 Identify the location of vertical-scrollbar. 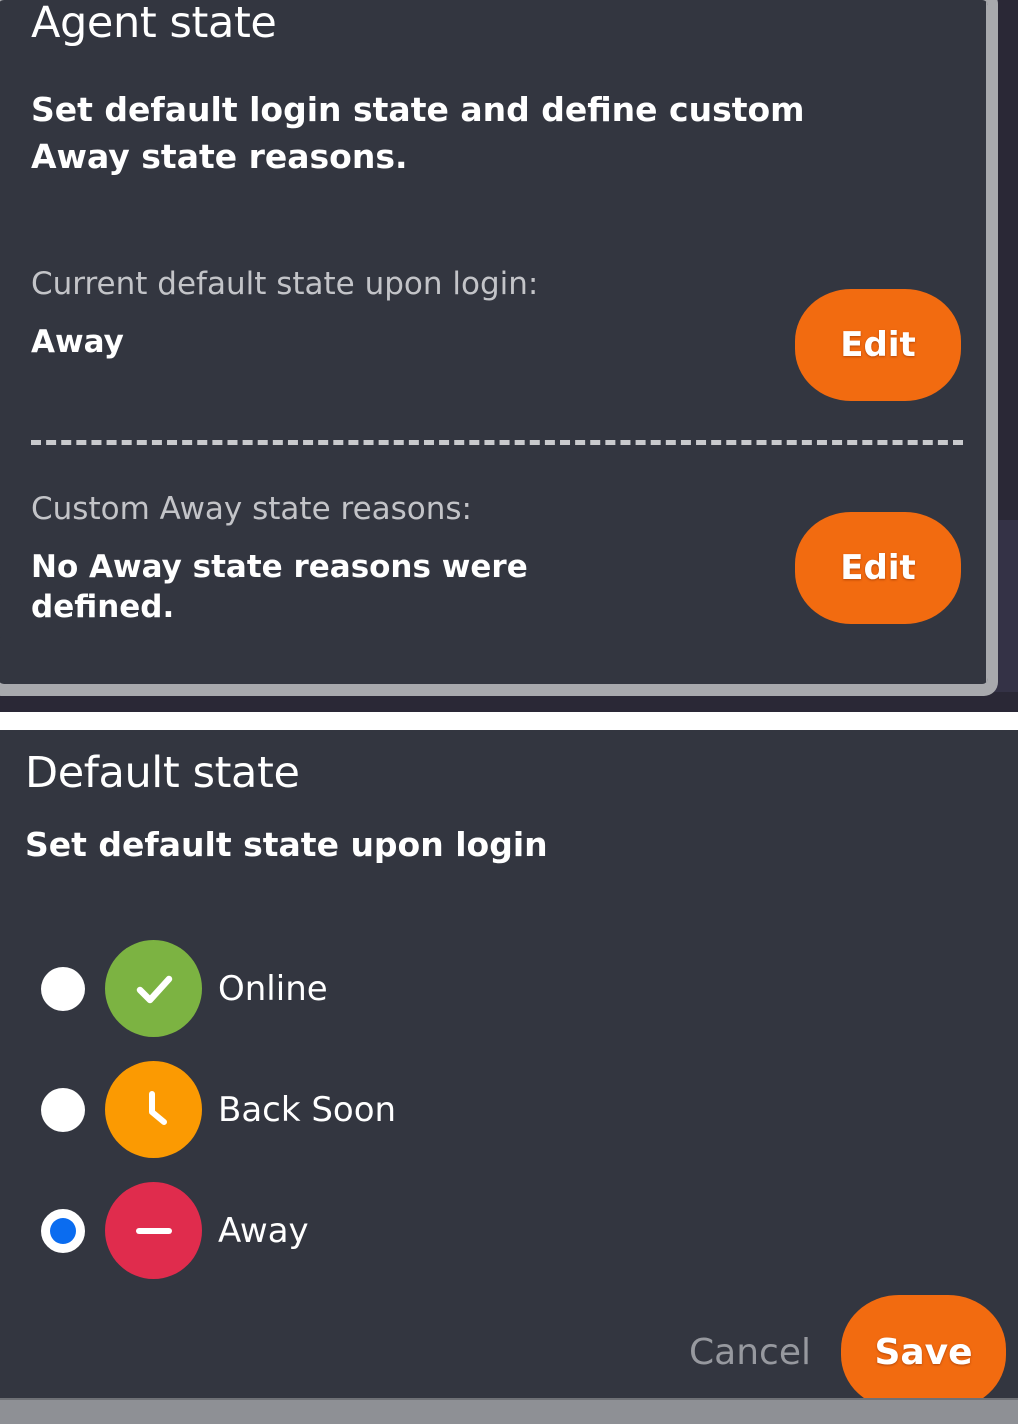
(987, 342).